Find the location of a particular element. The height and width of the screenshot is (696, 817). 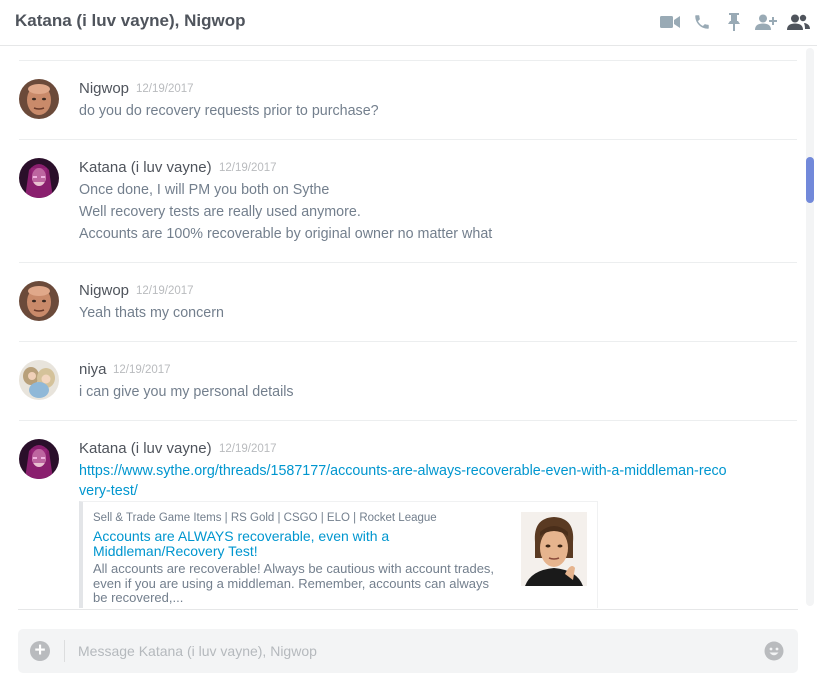

video-call-icon is located at coordinates (670, 22).